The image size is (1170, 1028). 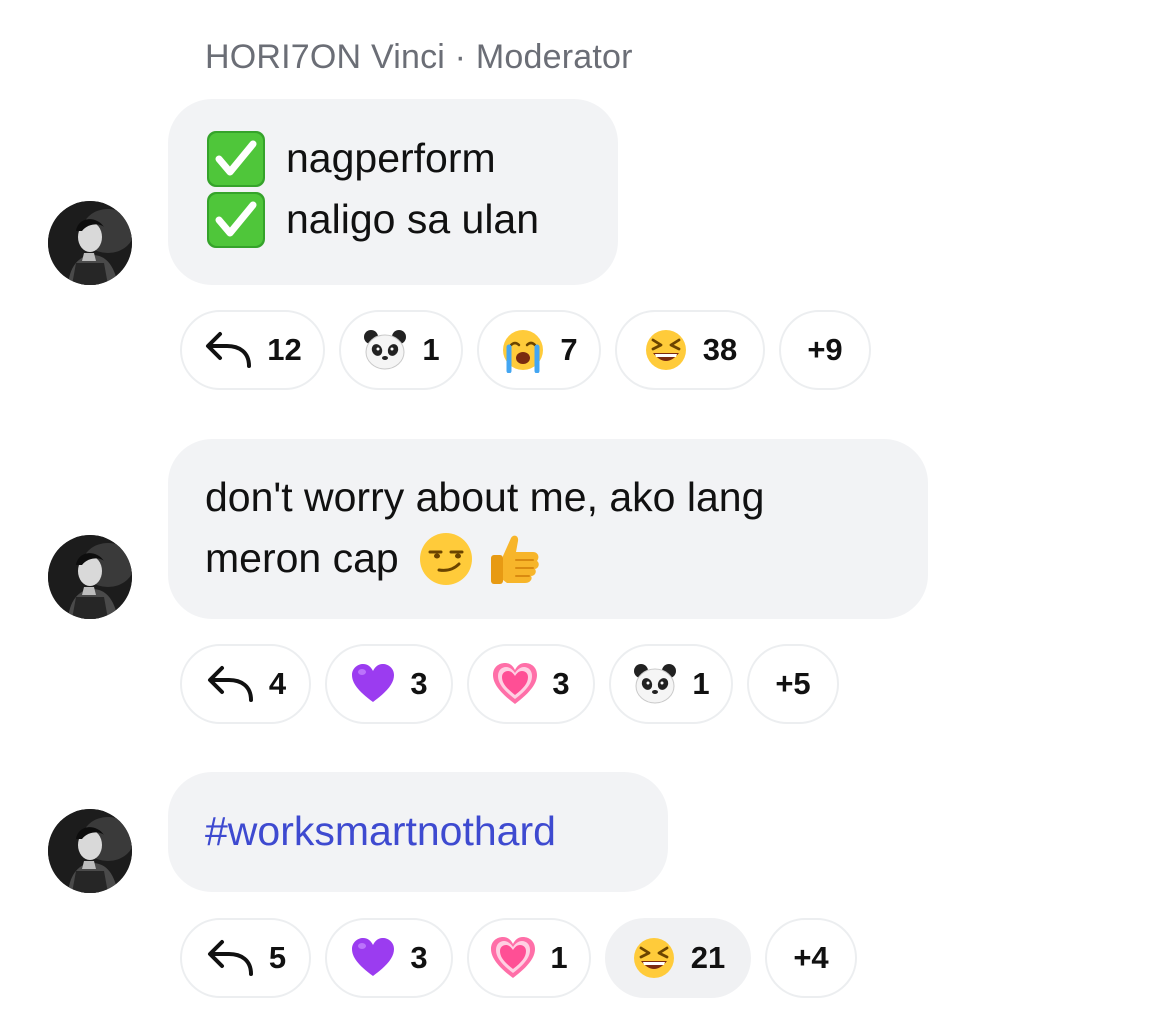 I want to click on message-line: don't worry about me, ako lang, so click(x=566, y=497).